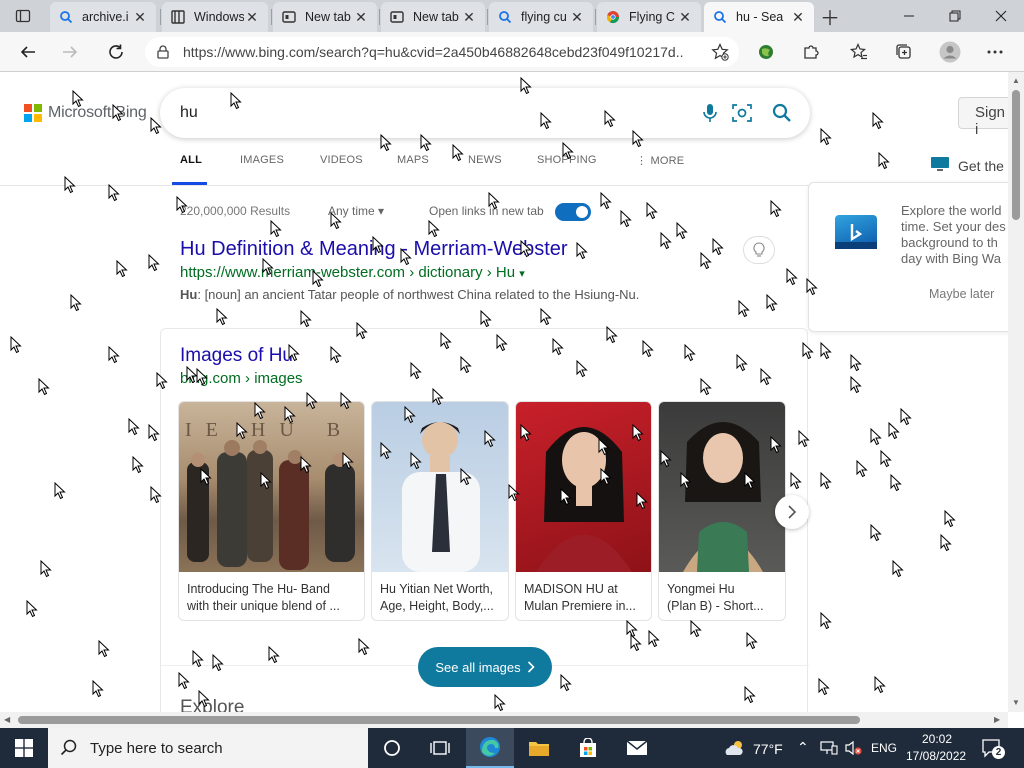  I want to click on active-scope-underline, so click(189, 183).